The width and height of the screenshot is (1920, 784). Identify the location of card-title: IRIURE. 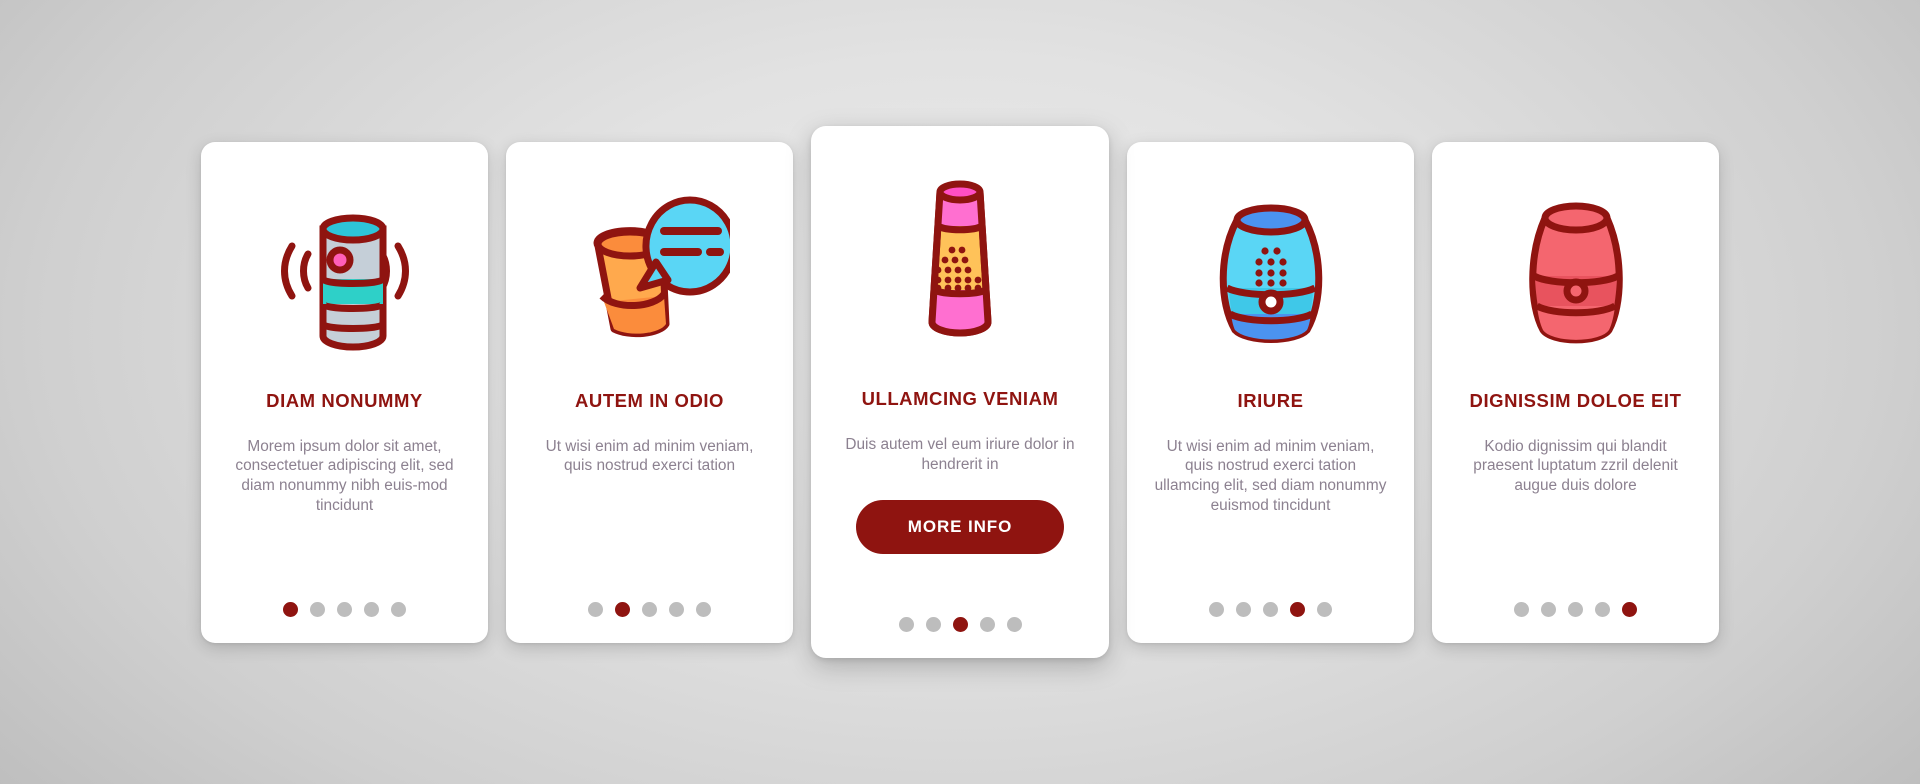
(1270, 400).